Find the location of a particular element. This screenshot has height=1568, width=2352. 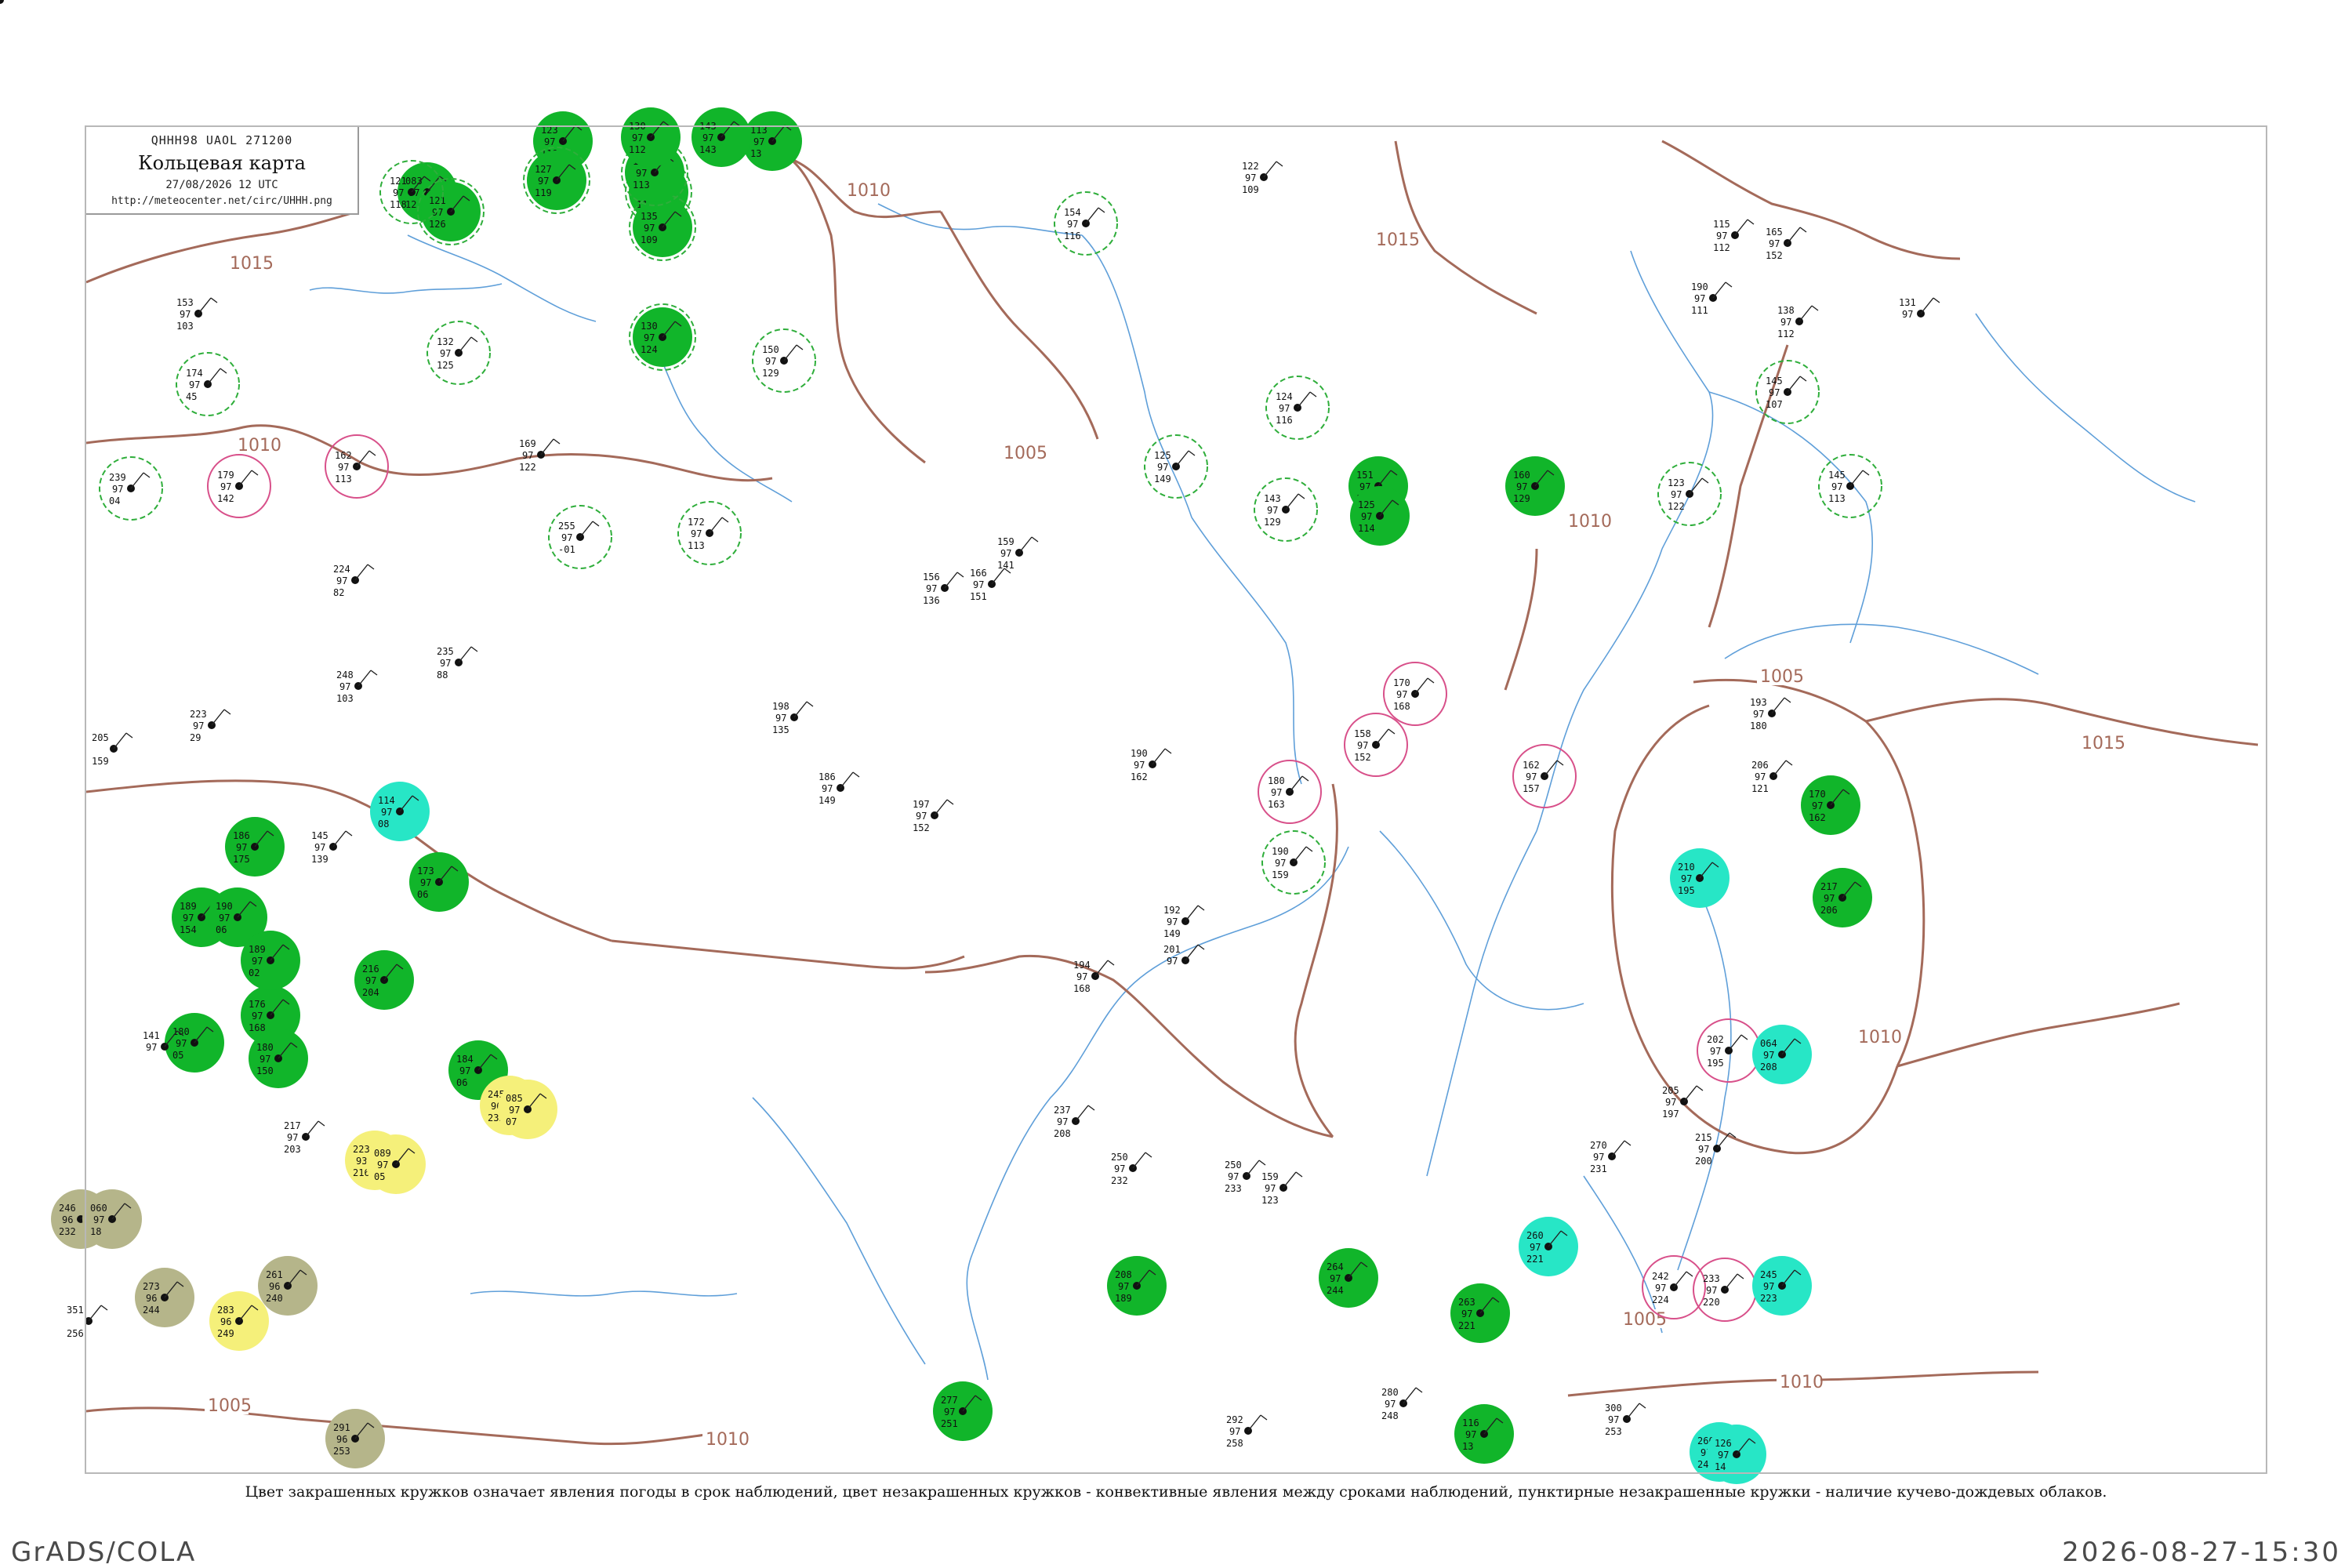

station-dewpoint: 256 is located at coordinates (75, 1333).